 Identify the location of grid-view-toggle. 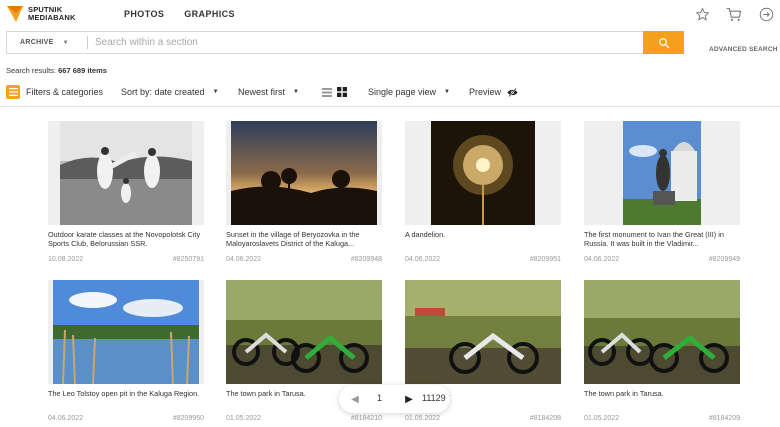
(342, 92).